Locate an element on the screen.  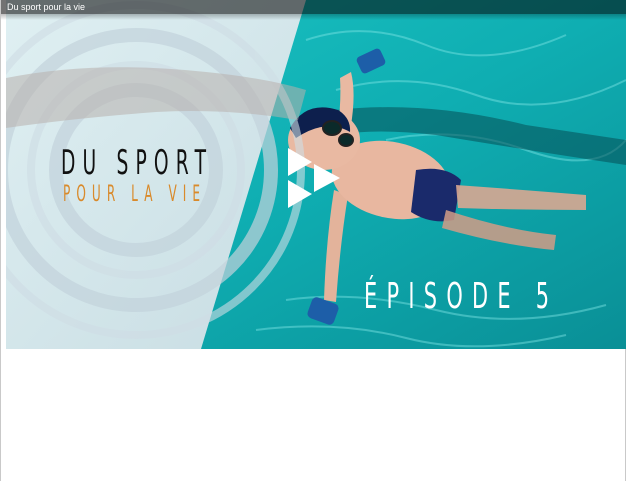
episode-label: ÉPISODE 5 is located at coordinates (461, 296).